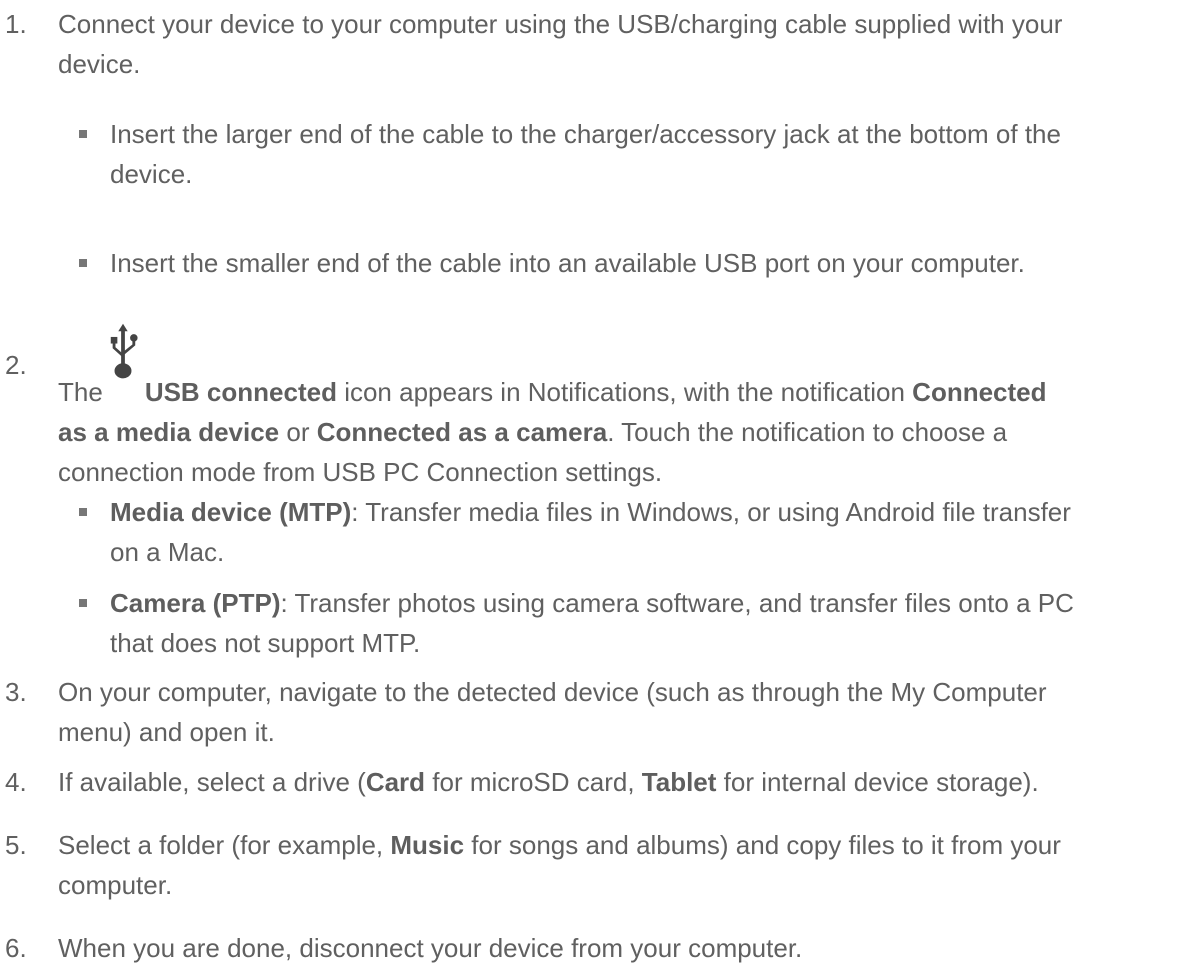  Describe the element at coordinates (807, 432) in the screenshot. I see `step-text-fragment: . Touch the notification to choose a` at that location.